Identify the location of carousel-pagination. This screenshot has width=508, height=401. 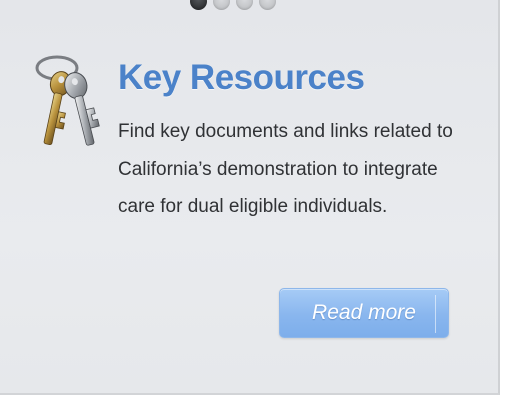
(233, 5).